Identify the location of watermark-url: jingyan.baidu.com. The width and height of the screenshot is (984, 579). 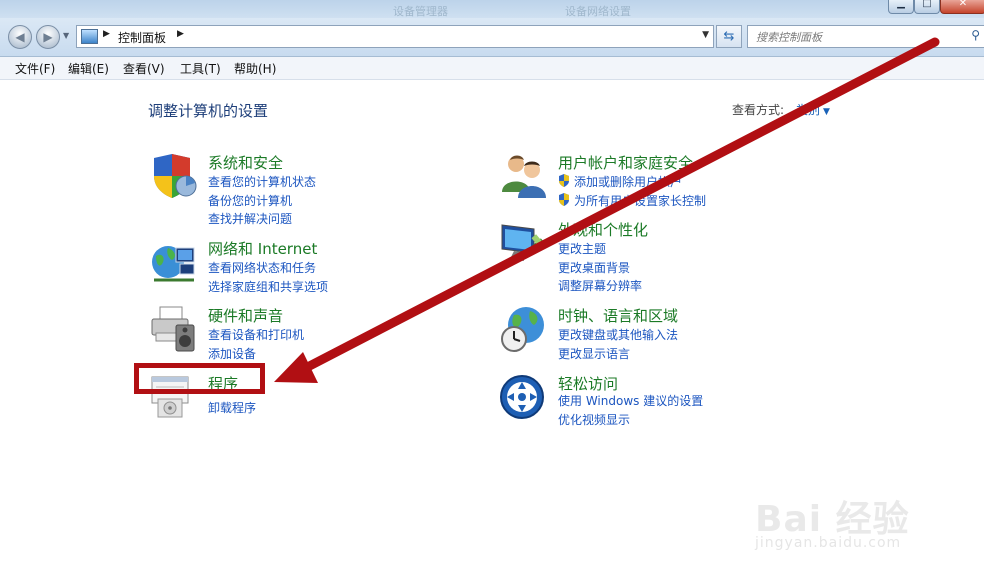
(828, 543).